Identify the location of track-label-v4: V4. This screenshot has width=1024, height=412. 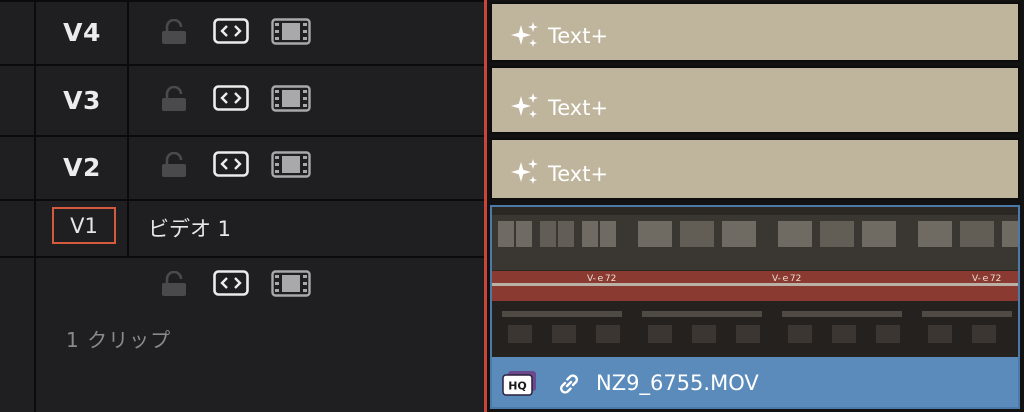
(82, 32).